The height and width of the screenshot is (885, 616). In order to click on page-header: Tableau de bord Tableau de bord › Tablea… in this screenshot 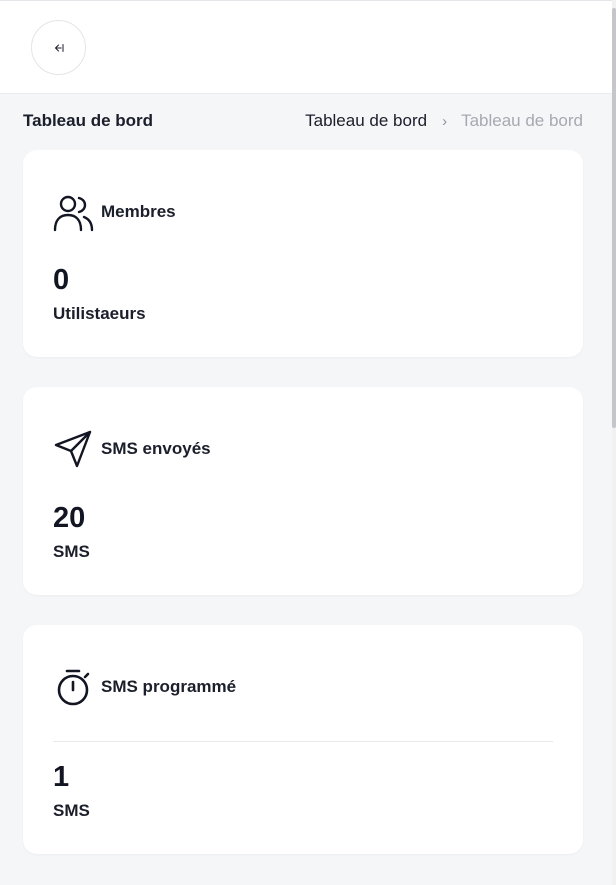, I will do `click(303, 122)`.